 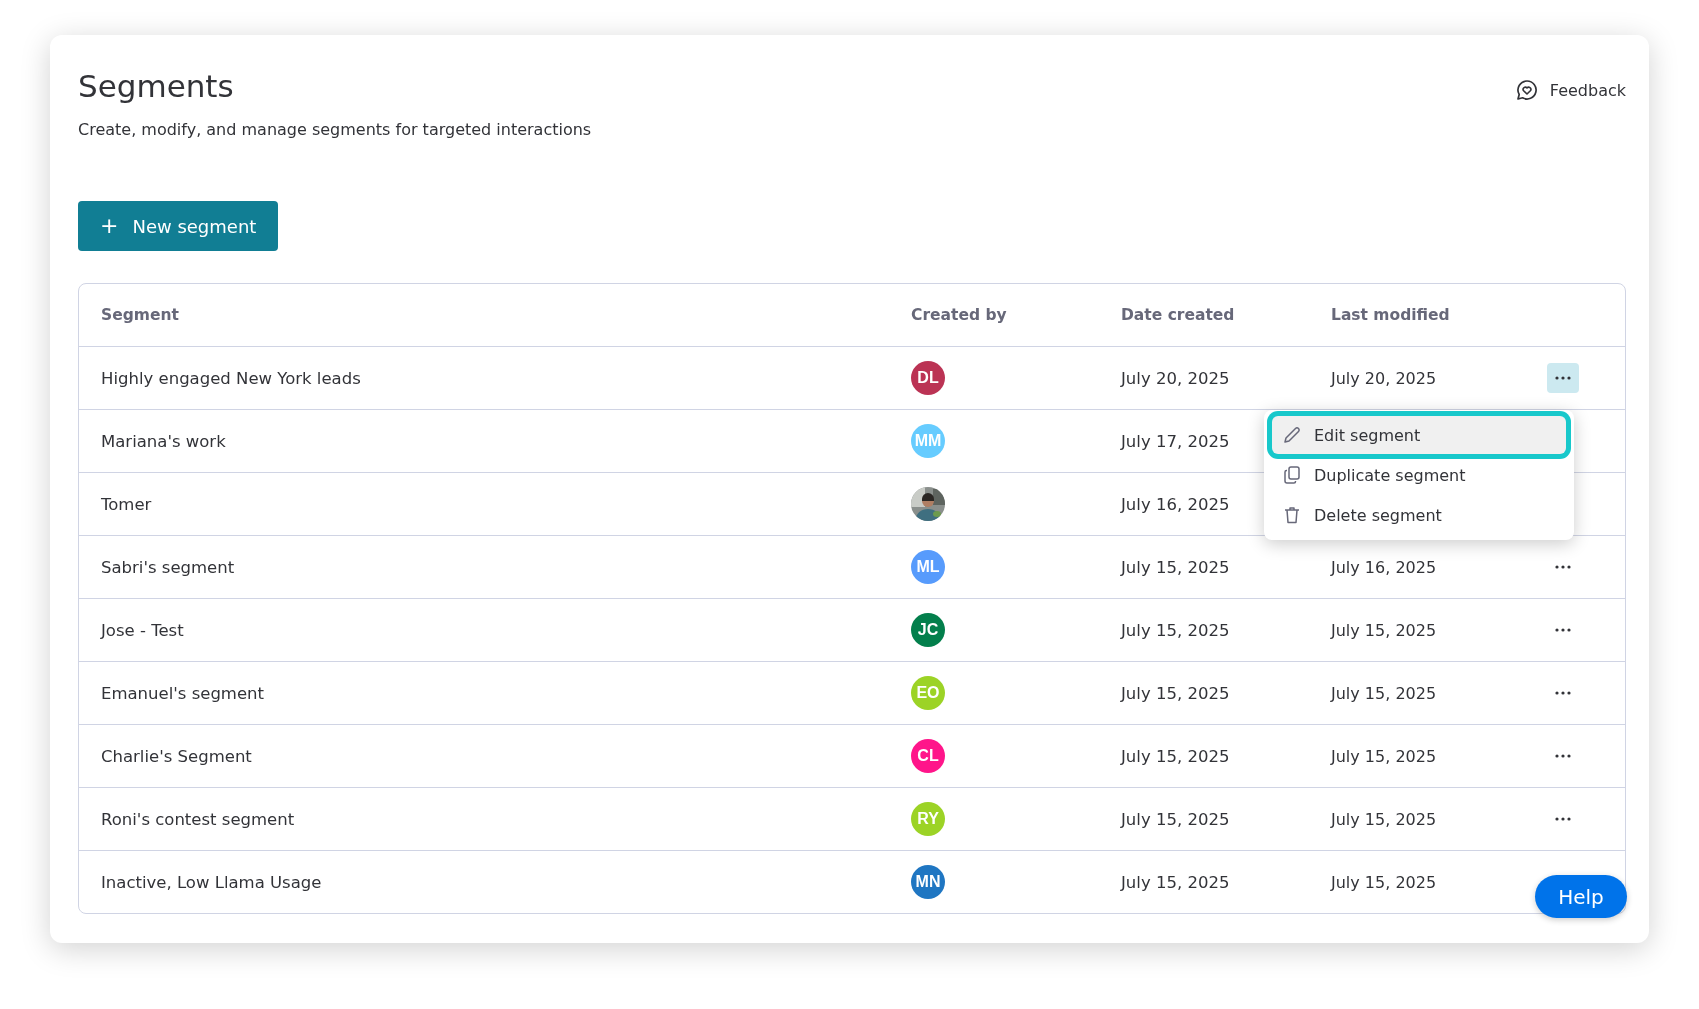 What do you see at coordinates (1178, 315) in the screenshot?
I see `column-header: Date created` at bounding box center [1178, 315].